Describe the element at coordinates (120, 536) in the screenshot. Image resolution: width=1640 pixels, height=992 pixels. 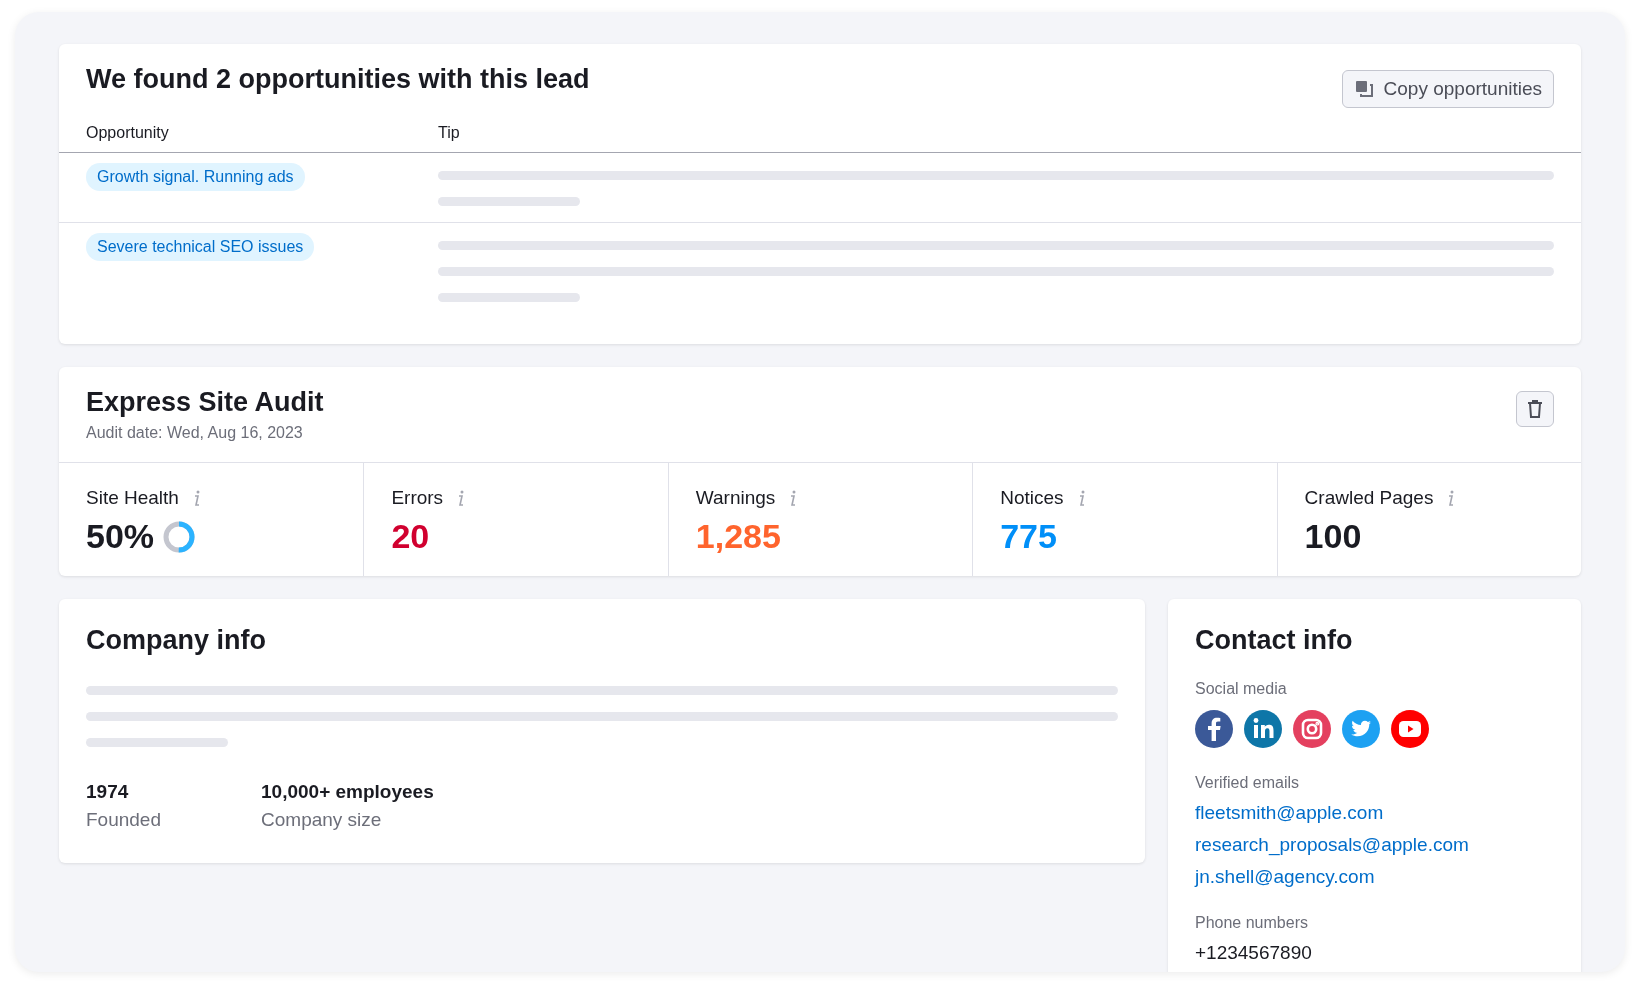
I see `metric-value: 50%` at that location.